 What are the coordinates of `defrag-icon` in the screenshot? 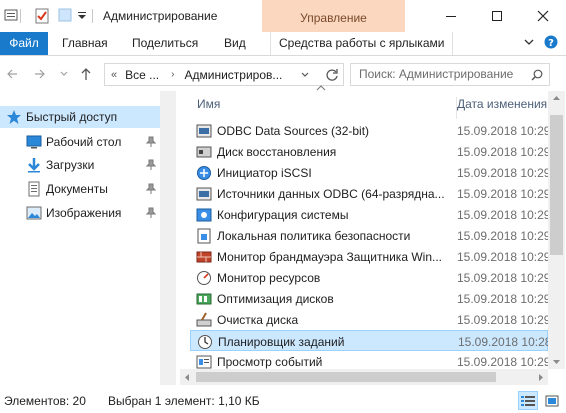 It's located at (204, 299).